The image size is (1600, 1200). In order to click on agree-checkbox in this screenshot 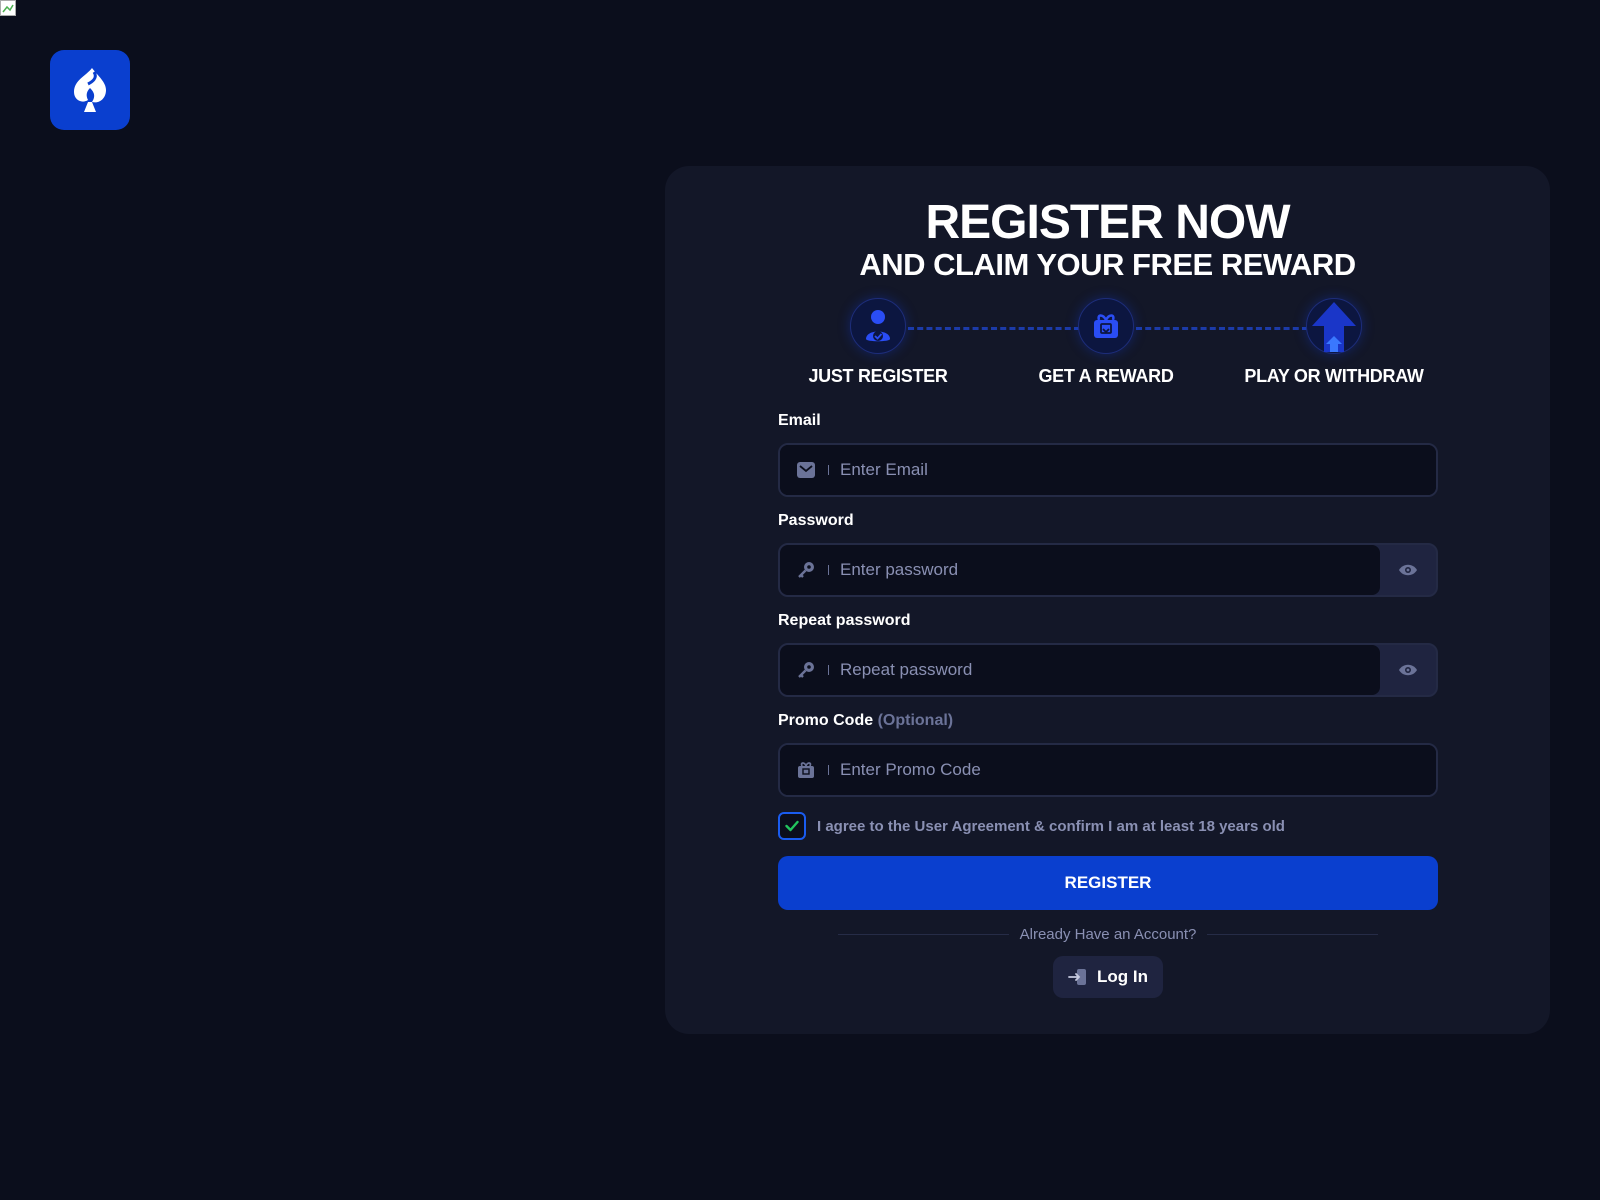, I will do `click(792, 826)`.